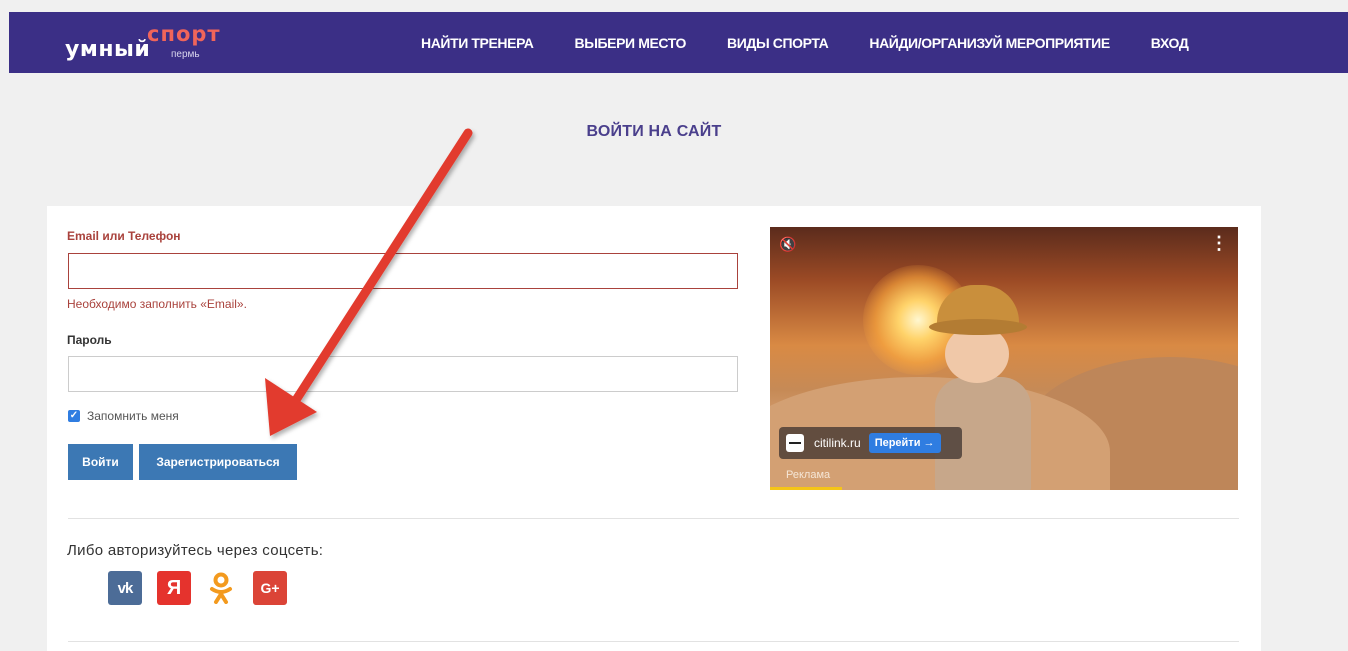 The width and height of the screenshot is (1348, 651). I want to click on remember-checkbox: ✓, so click(74, 416).